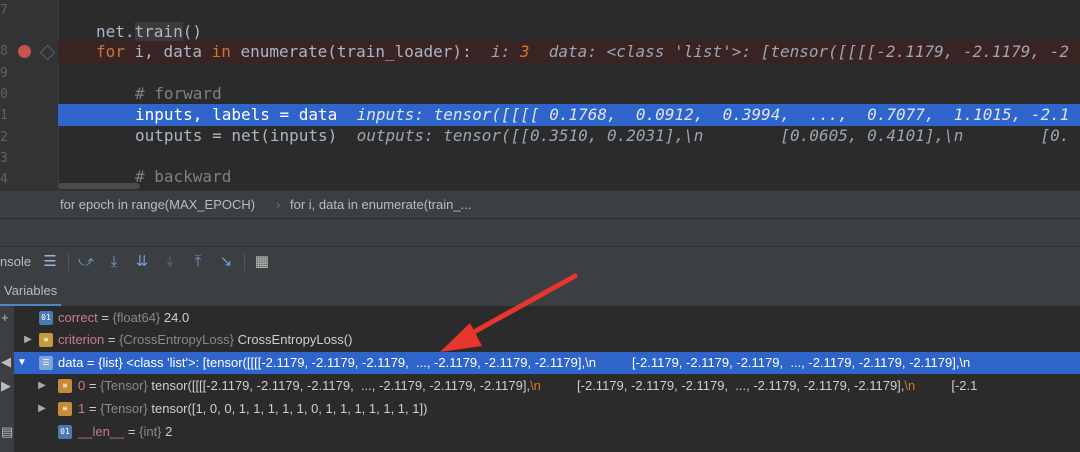 Image resolution: width=1080 pixels, height=452 pixels. I want to click on line-number: 9, so click(4, 73).